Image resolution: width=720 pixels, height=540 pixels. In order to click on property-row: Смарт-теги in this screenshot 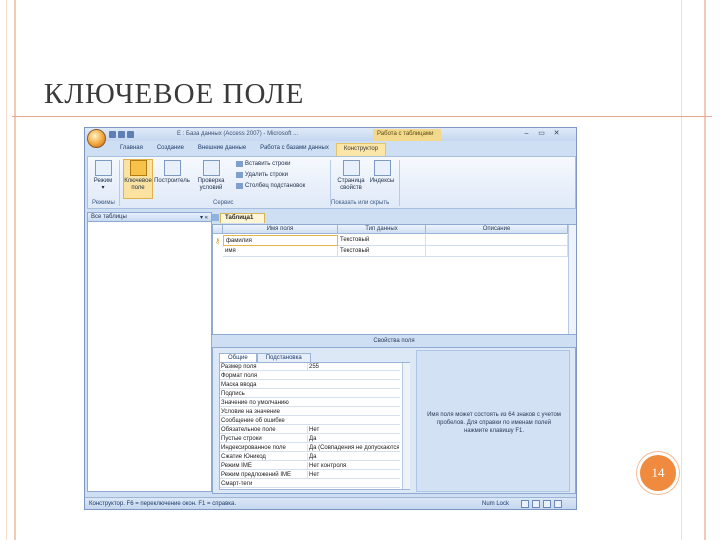, I will do `click(310, 484)`.